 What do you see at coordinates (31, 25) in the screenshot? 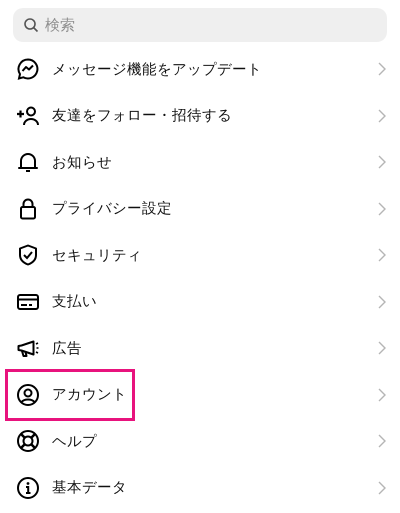
I see `search-icon` at bounding box center [31, 25].